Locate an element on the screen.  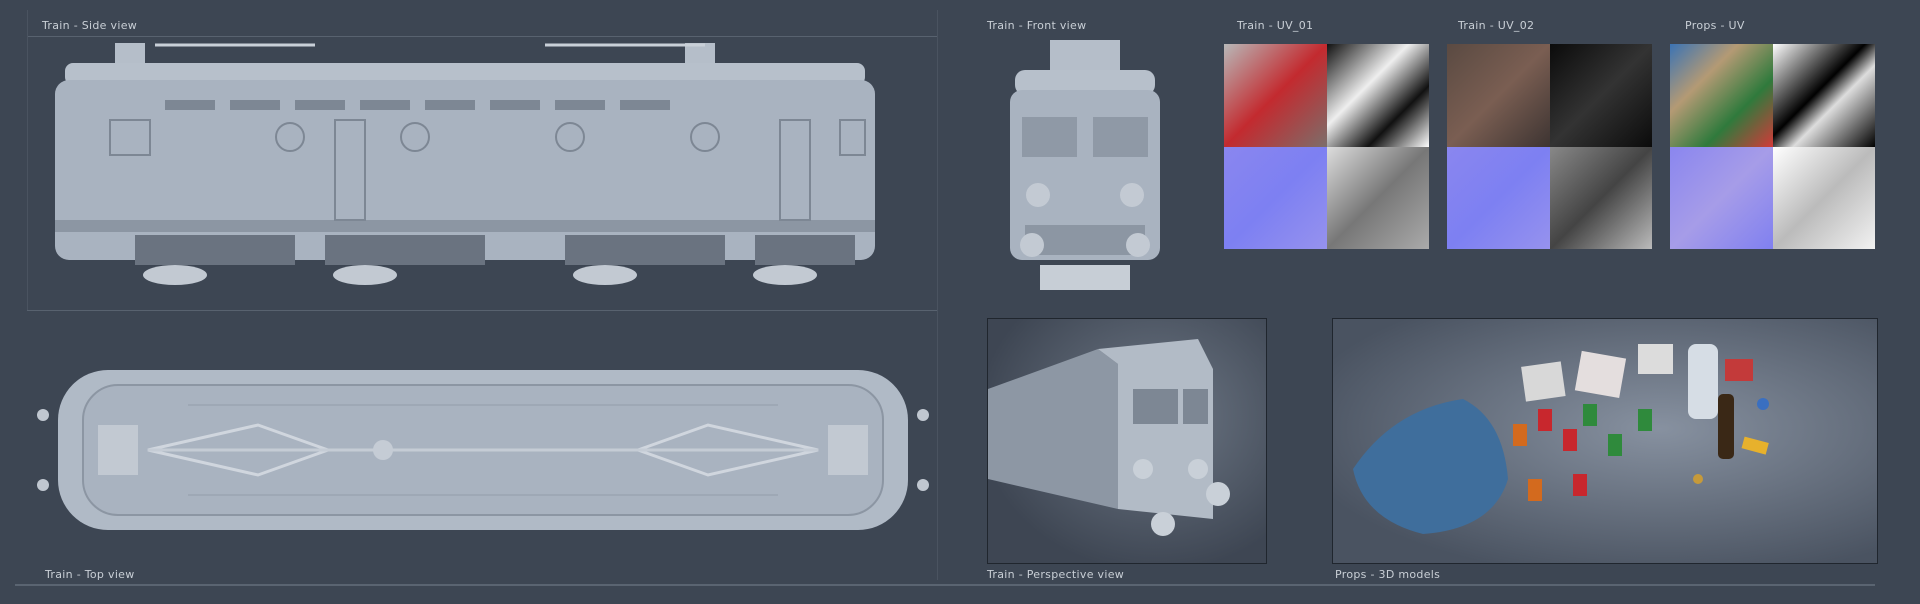
uv-map-props is located at coordinates (1772, 146).